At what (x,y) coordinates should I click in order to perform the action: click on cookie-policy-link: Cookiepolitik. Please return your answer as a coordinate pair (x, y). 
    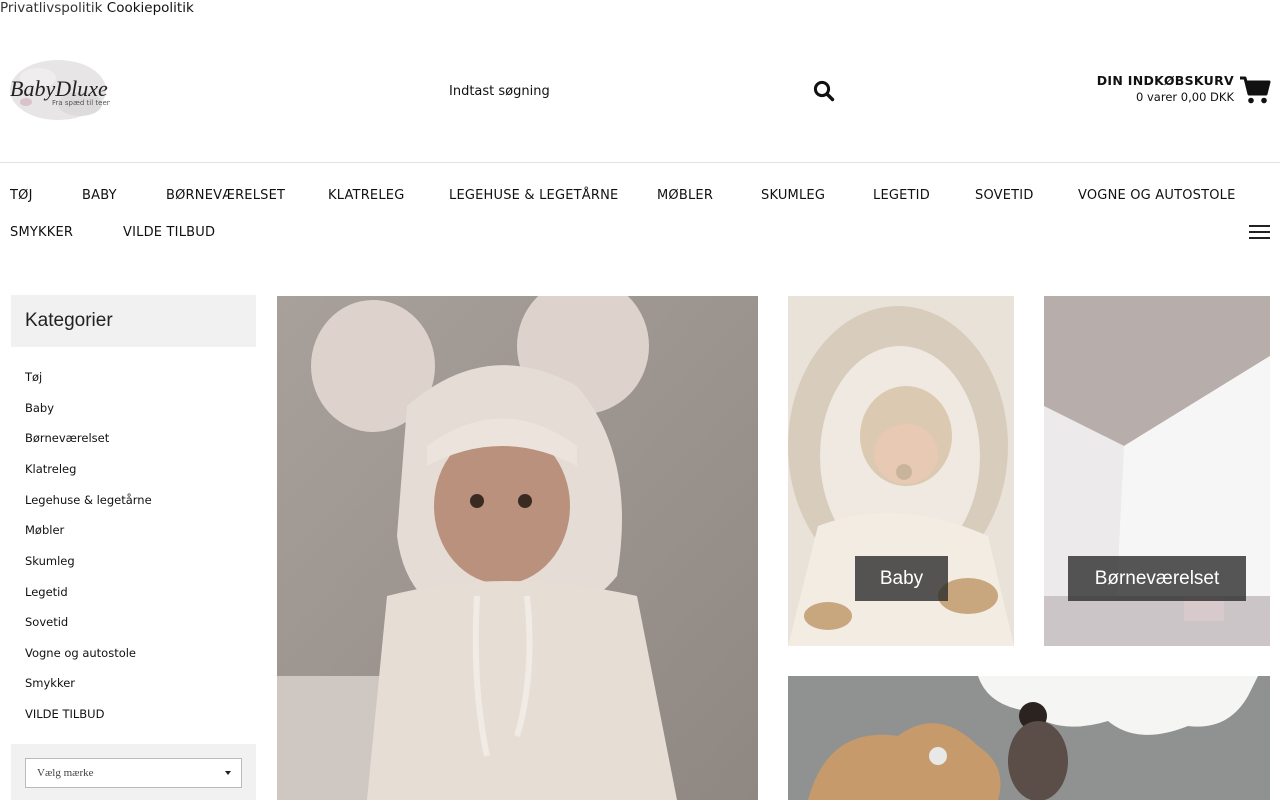
    Looking at the image, I should click on (150, 8).